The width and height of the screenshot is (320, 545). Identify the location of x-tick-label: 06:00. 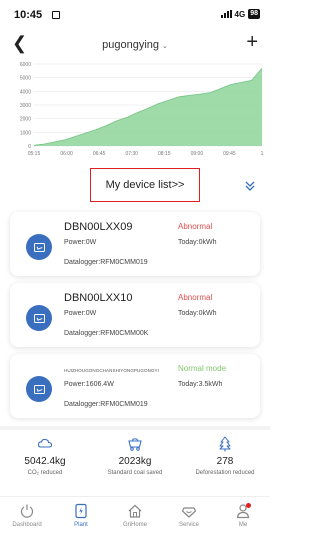
(66, 154).